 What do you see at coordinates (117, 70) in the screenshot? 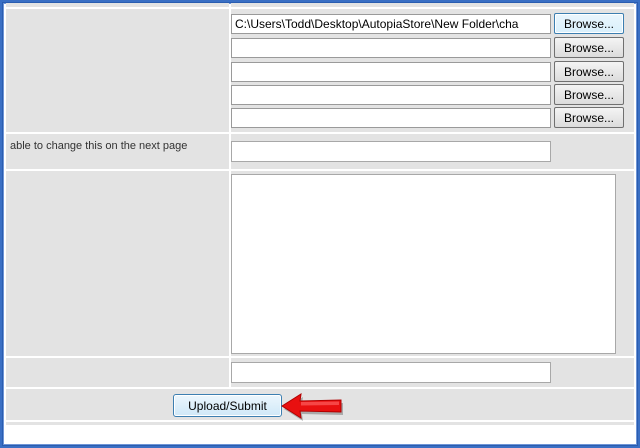
I see `file-row-label-cell` at bounding box center [117, 70].